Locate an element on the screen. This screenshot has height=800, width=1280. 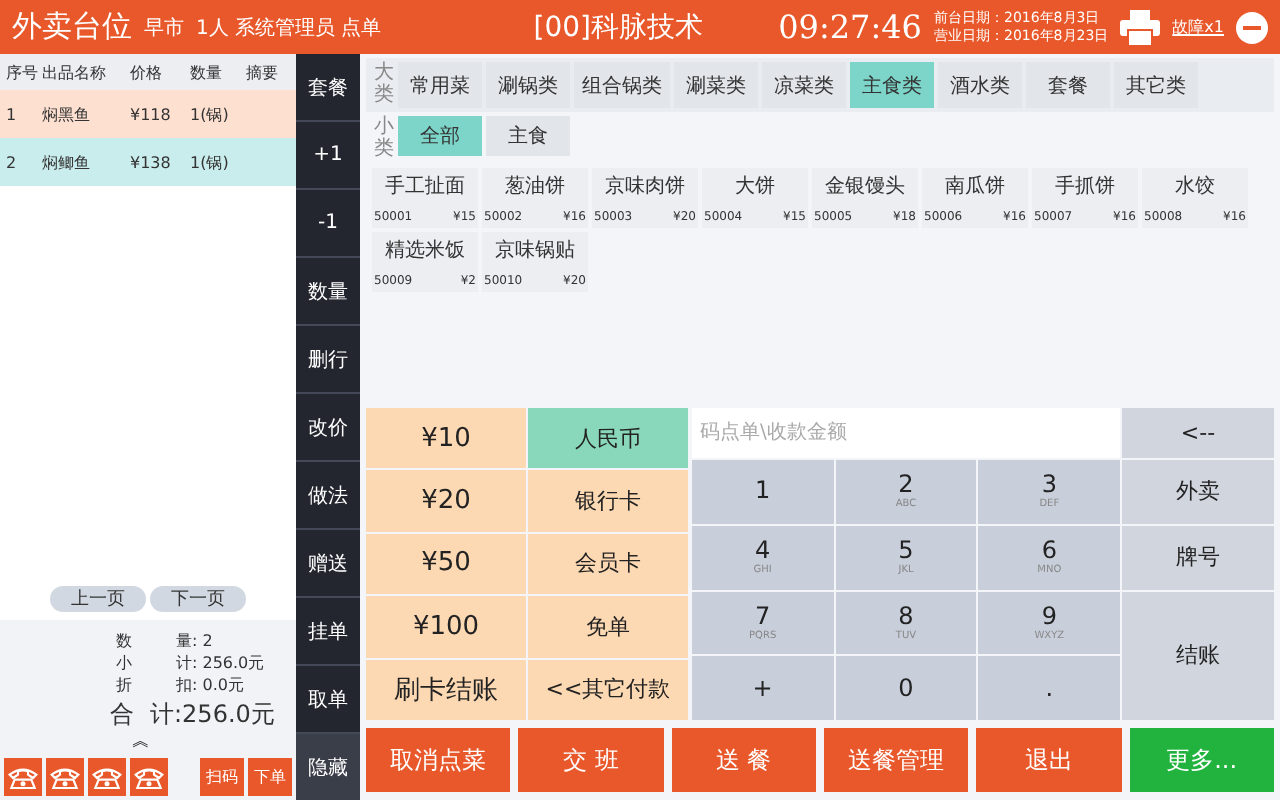
category-tab: 其它类 is located at coordinates (1156, 85).